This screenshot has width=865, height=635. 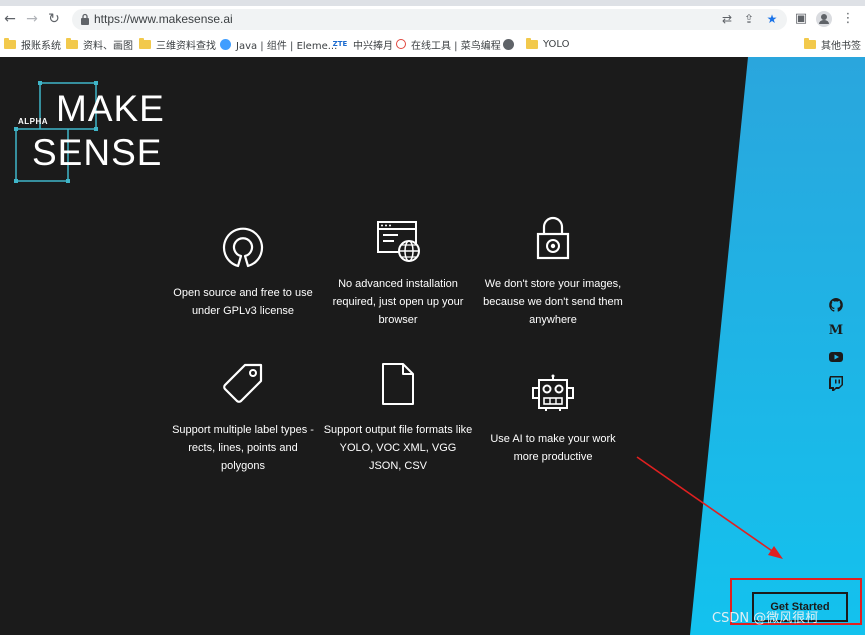 I want to click on bookmark-label: 中兴捧月, so click(x=373, y=46).